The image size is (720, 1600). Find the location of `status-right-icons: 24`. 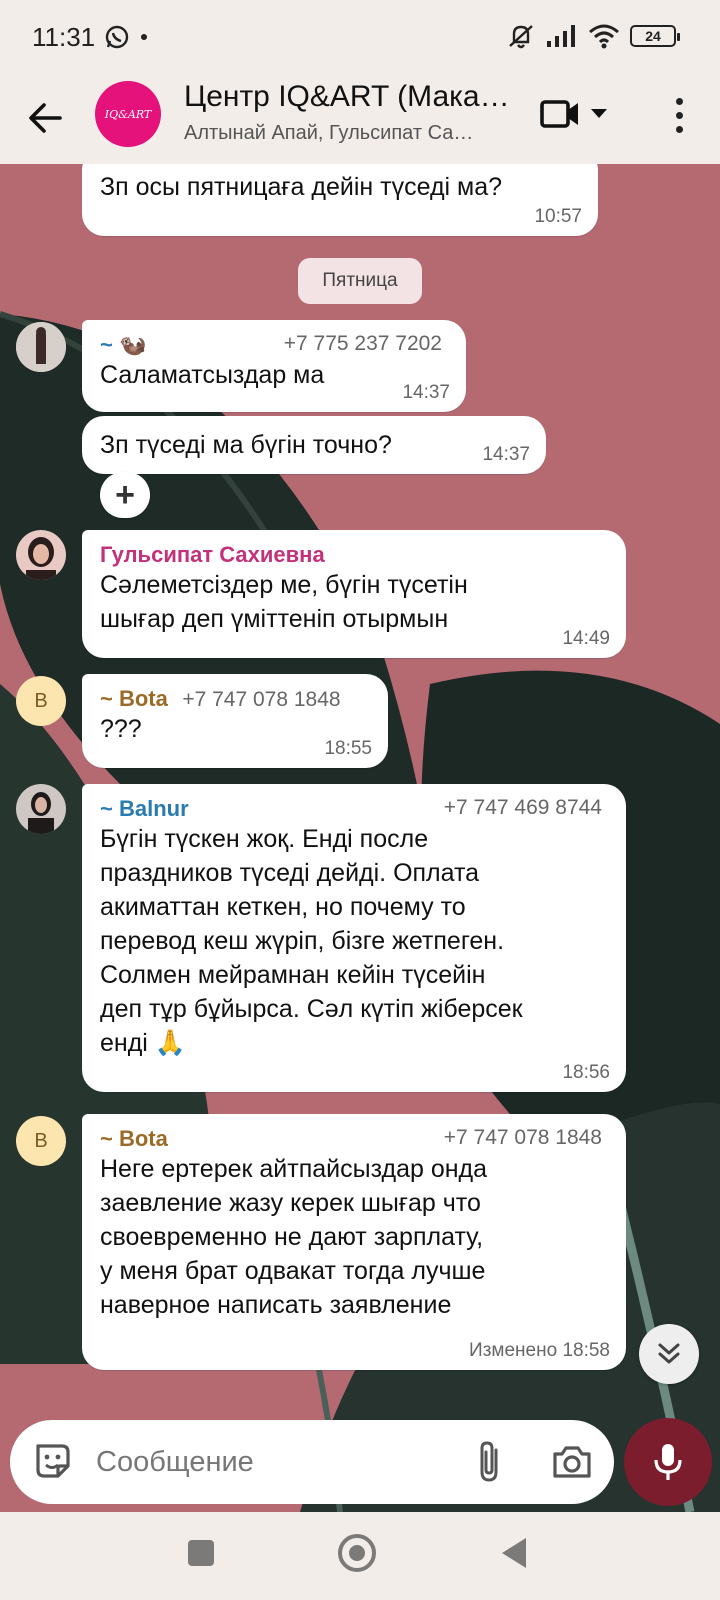

status-right-icons: 24 is located at coordinates (593, 36).